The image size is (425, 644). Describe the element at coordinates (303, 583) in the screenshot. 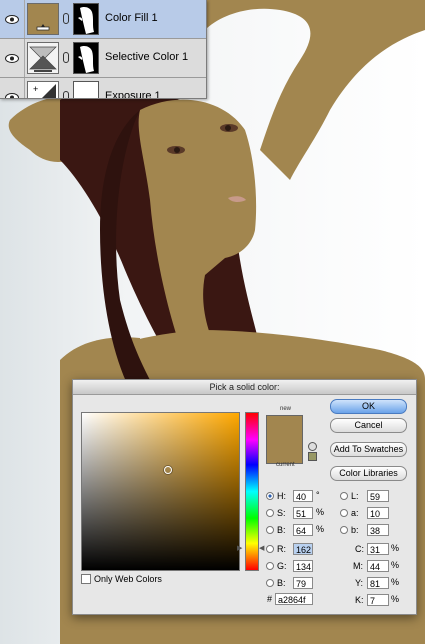

I see `blue-field: 79` at that location.